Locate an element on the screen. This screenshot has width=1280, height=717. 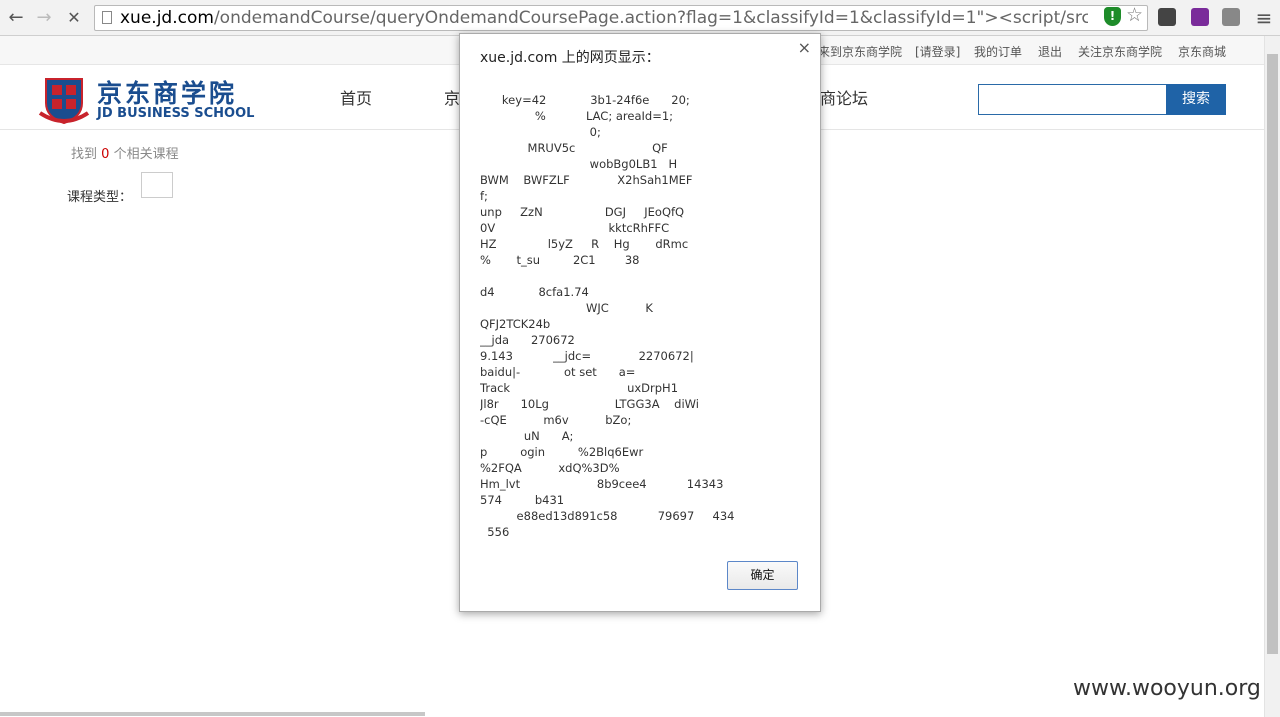
dialog-message-line: __jda 270672 is located at coordinates (527, 340).